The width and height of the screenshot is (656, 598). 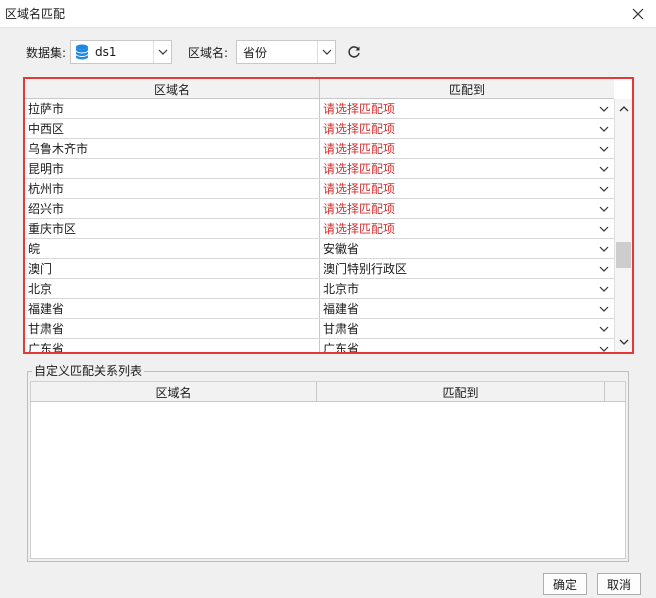 What do you see at coordinates (172, 308) in the screenshot?
I see `region-name-cell: 福建省` at bounding box center [172, 308].